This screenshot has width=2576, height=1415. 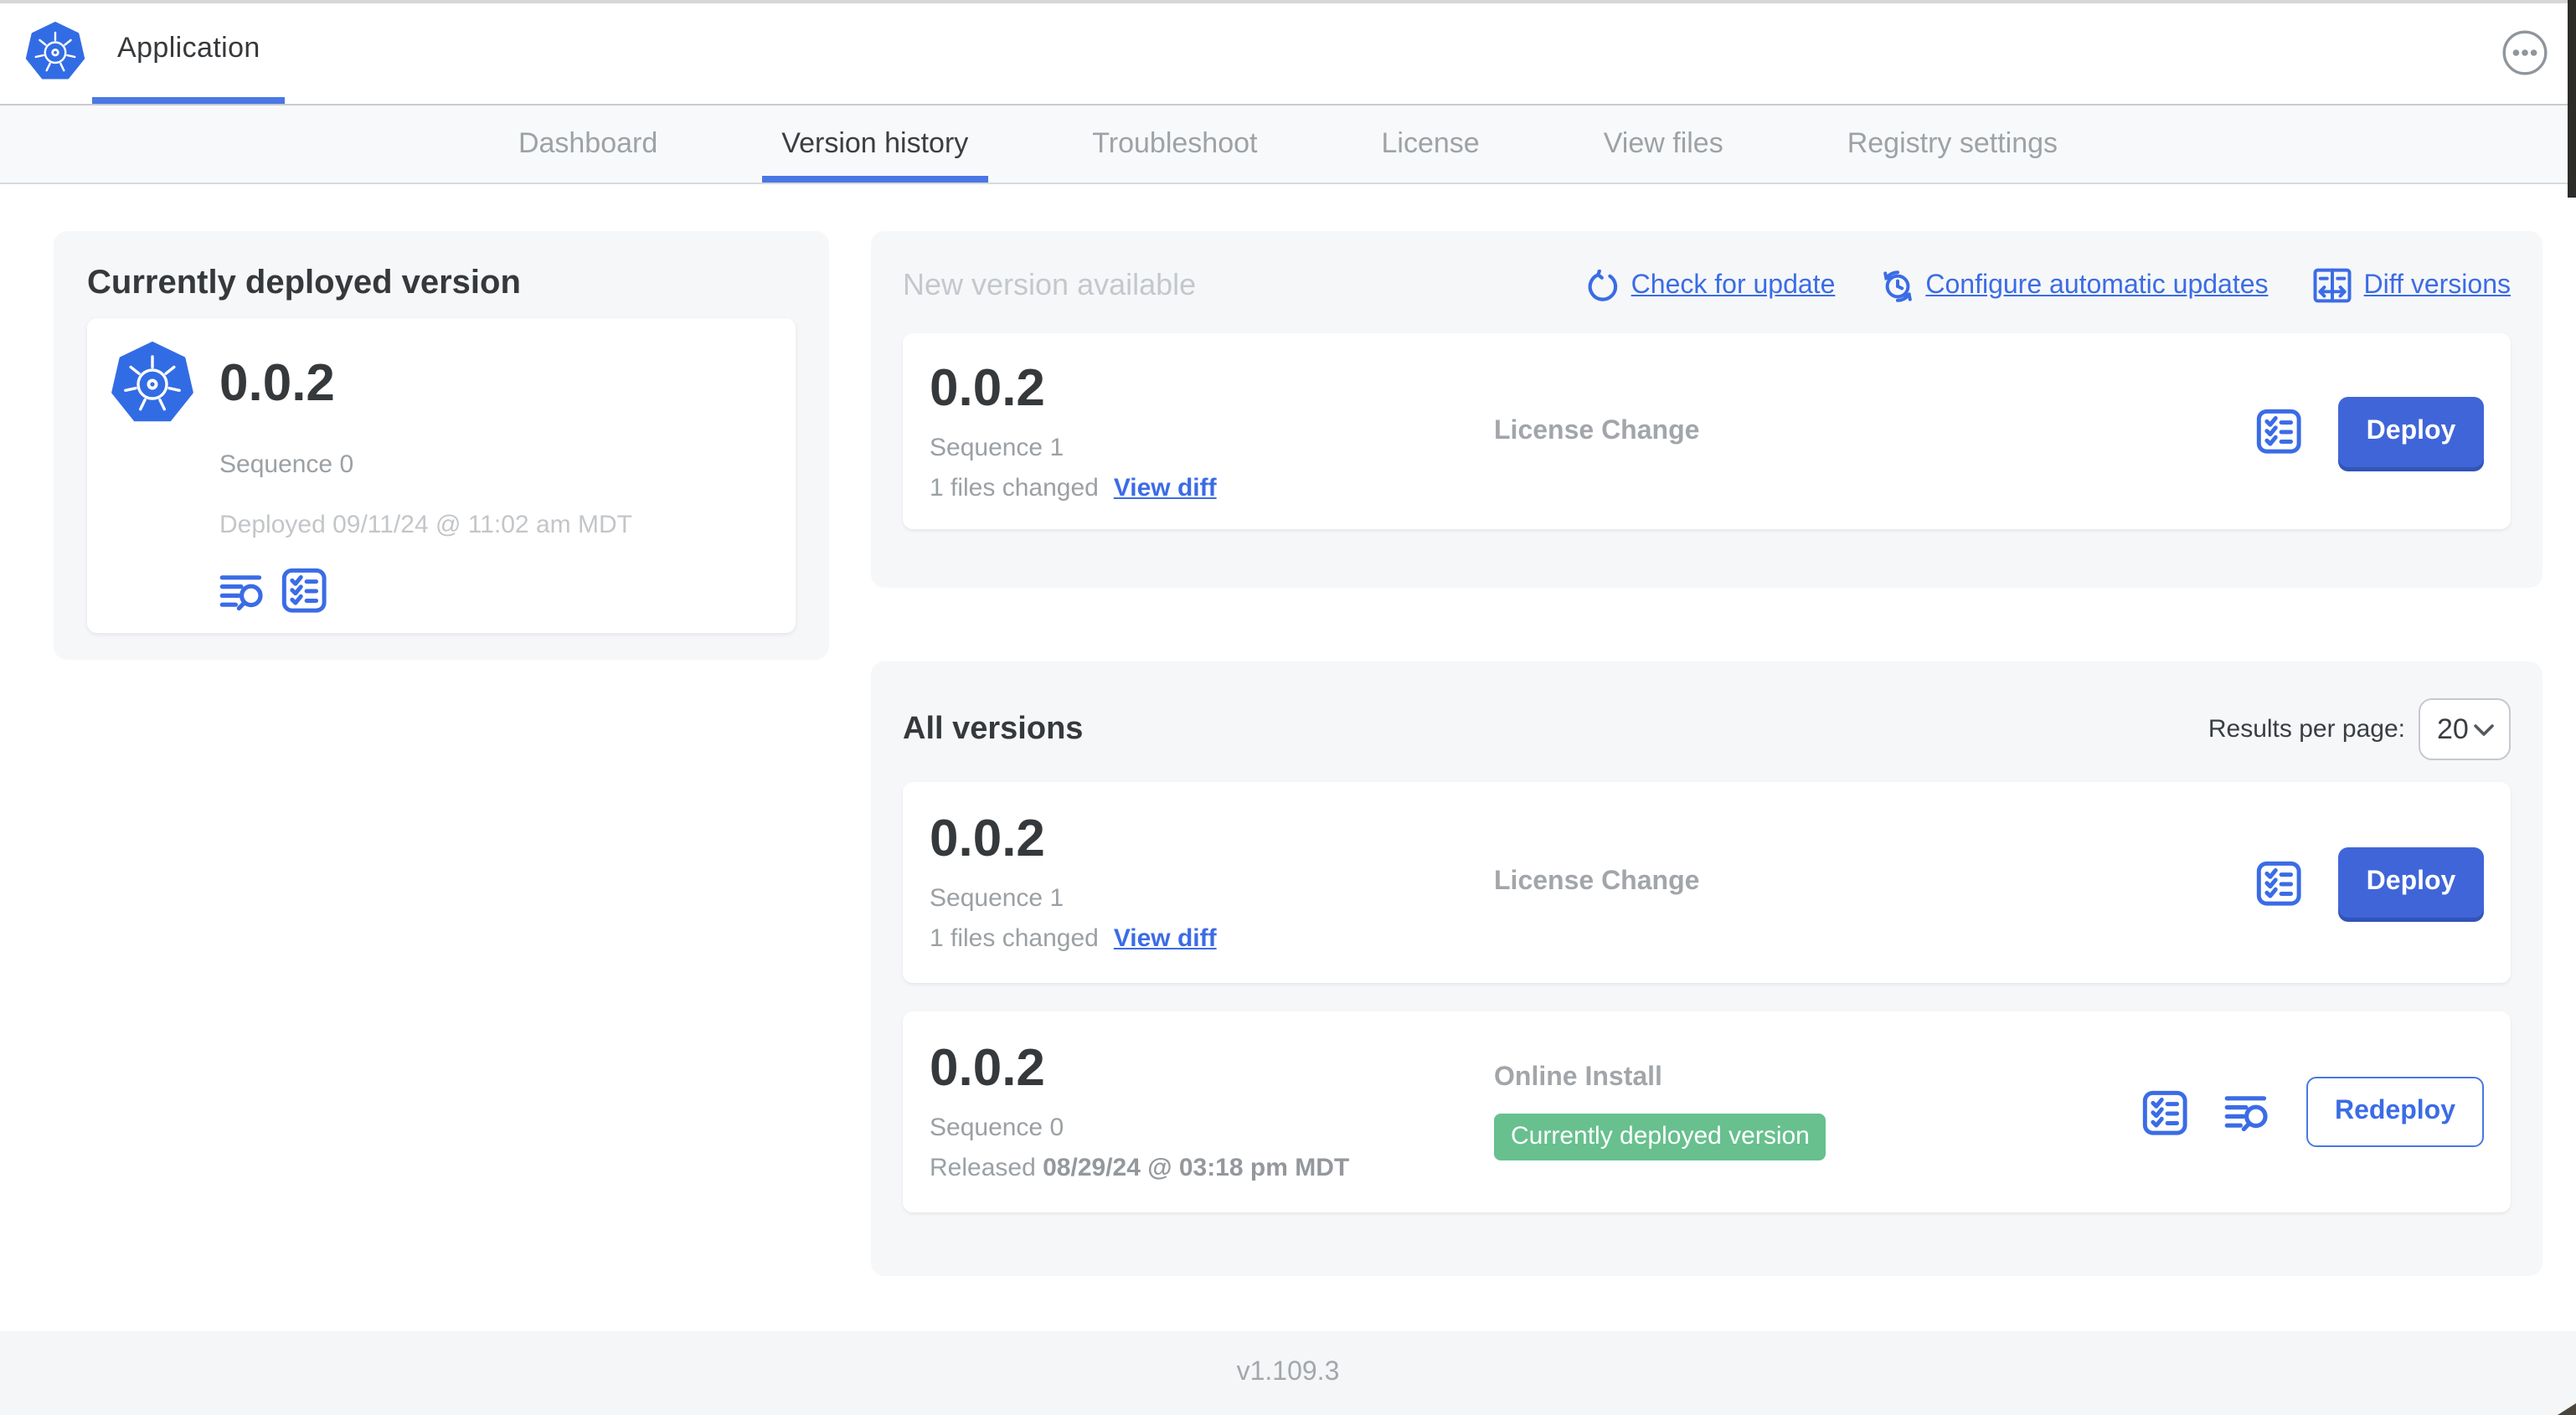 What do you see at coordinates (1174, 144) in the screenshot?
I see `tab-troubleshoot: Troubleshoot` at bounding box center [1174, 144].